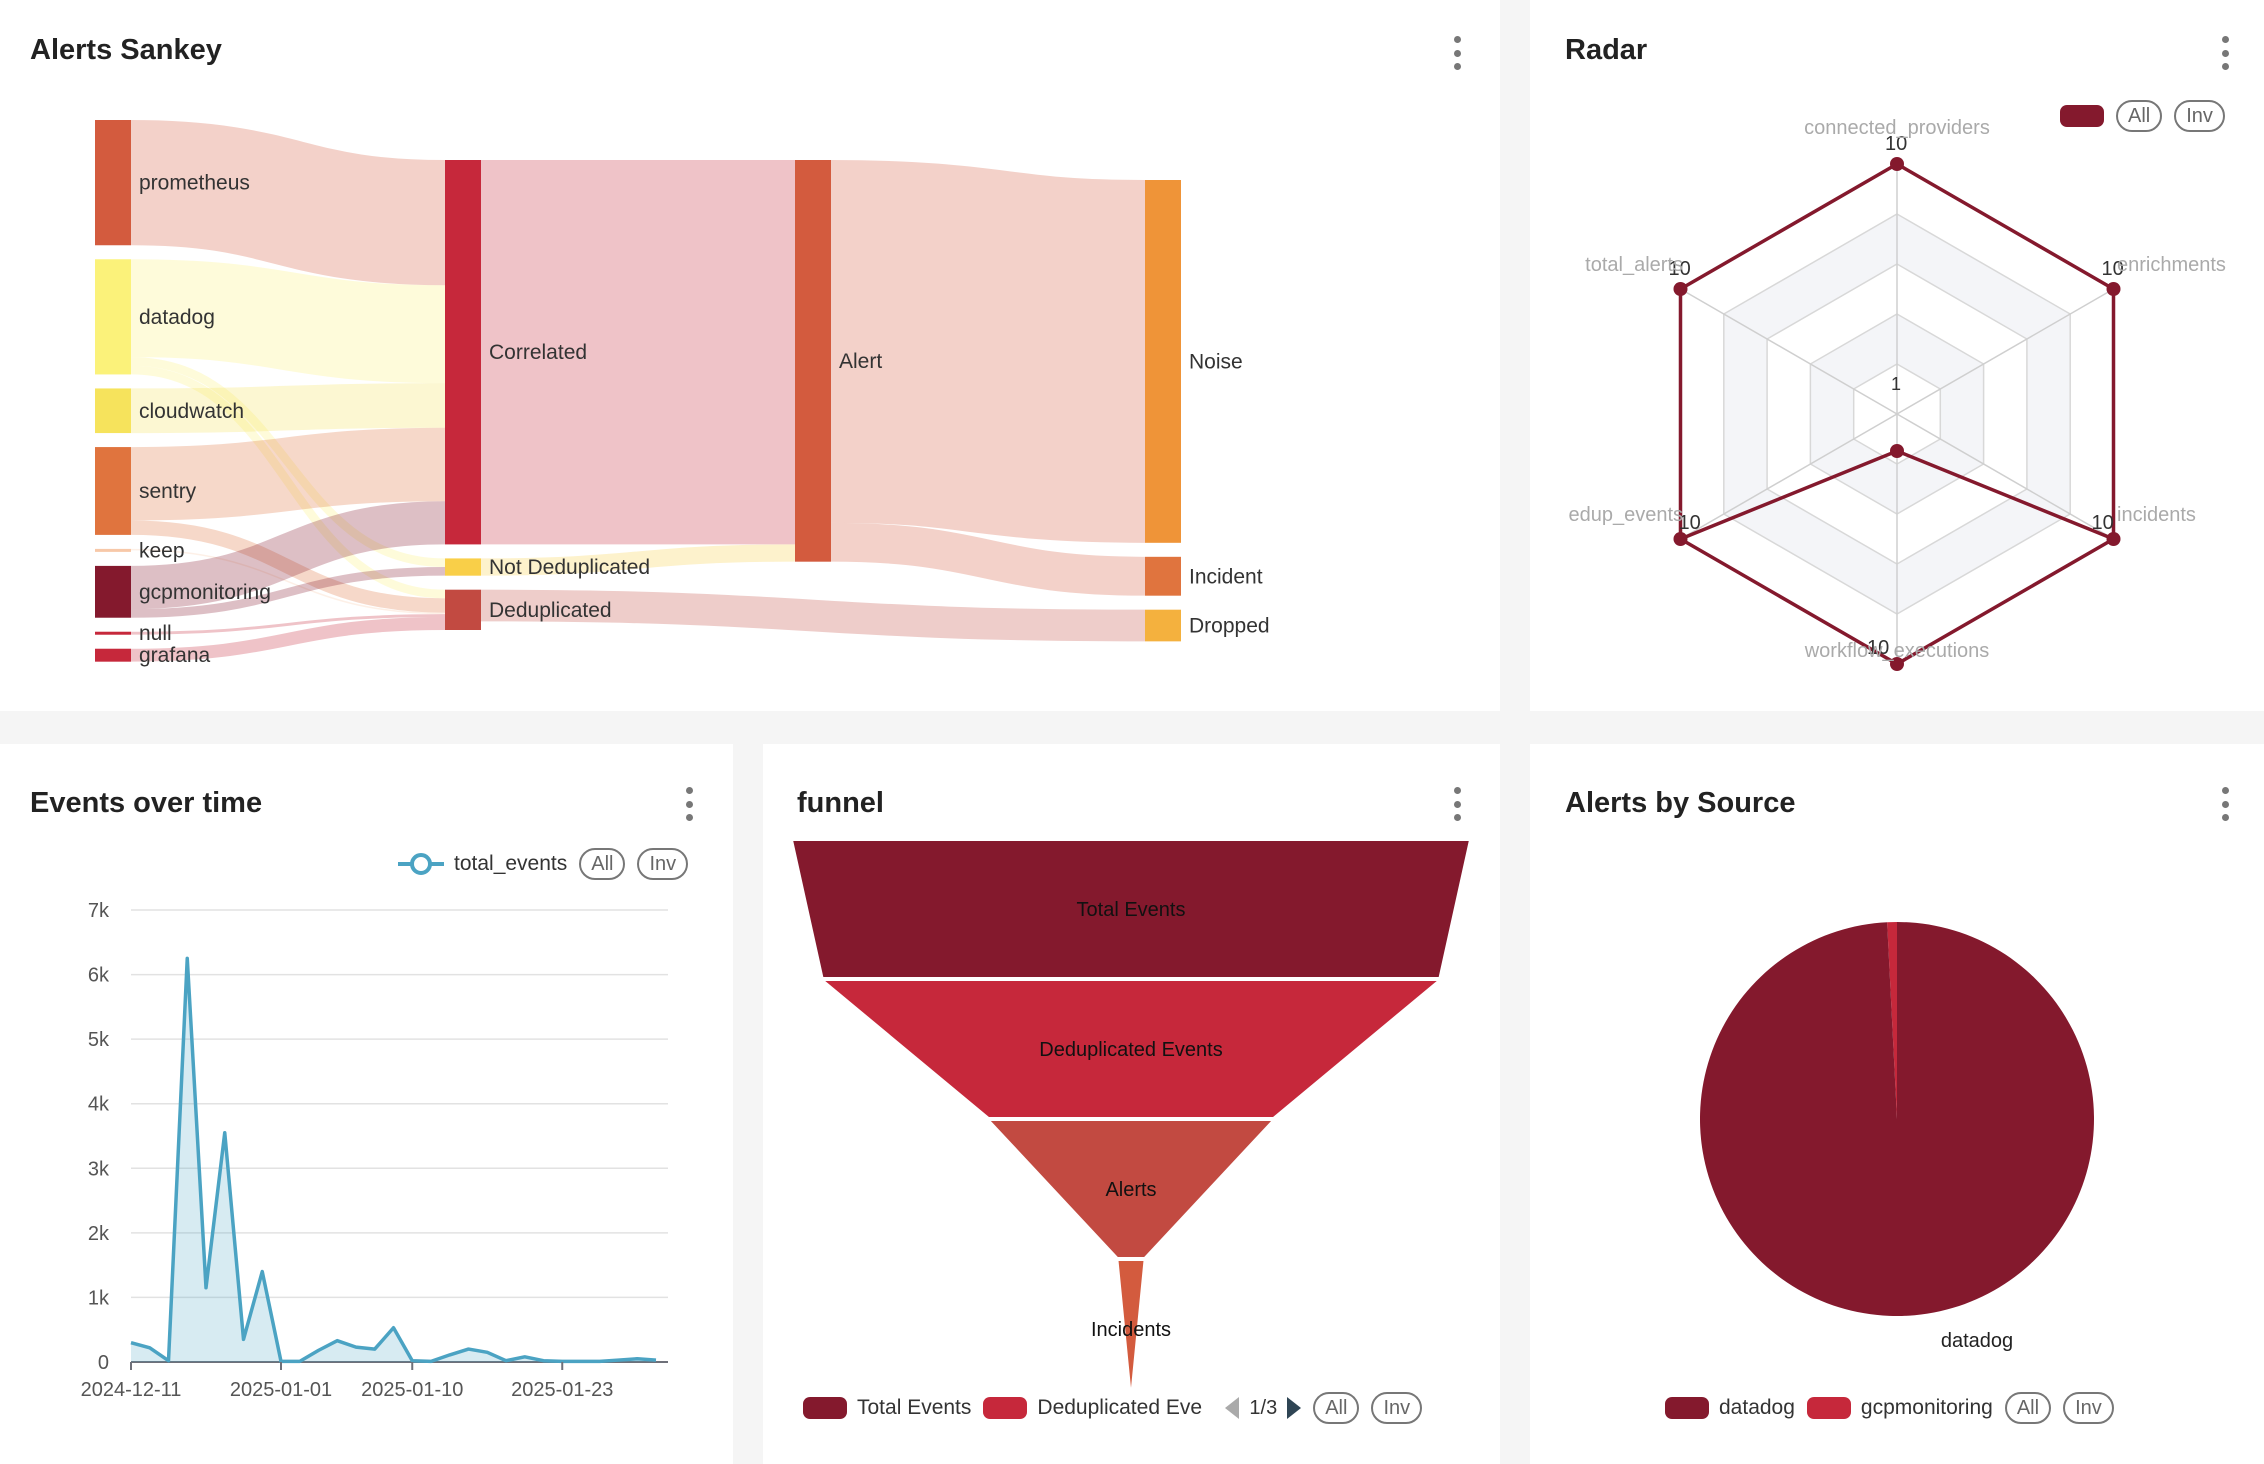 The width and height of the screenshot is (2264, 1464). Describe the element at coordinates (155, 633) in the screenshot. I see `sankey-node-label: null` at that location.